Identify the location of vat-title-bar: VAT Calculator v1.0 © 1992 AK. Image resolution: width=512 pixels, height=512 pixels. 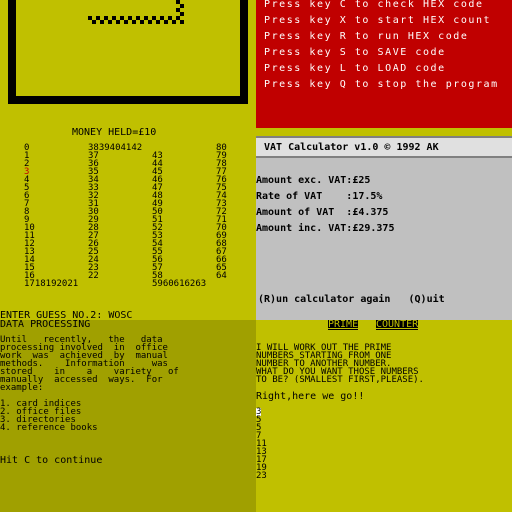
(384, 147).